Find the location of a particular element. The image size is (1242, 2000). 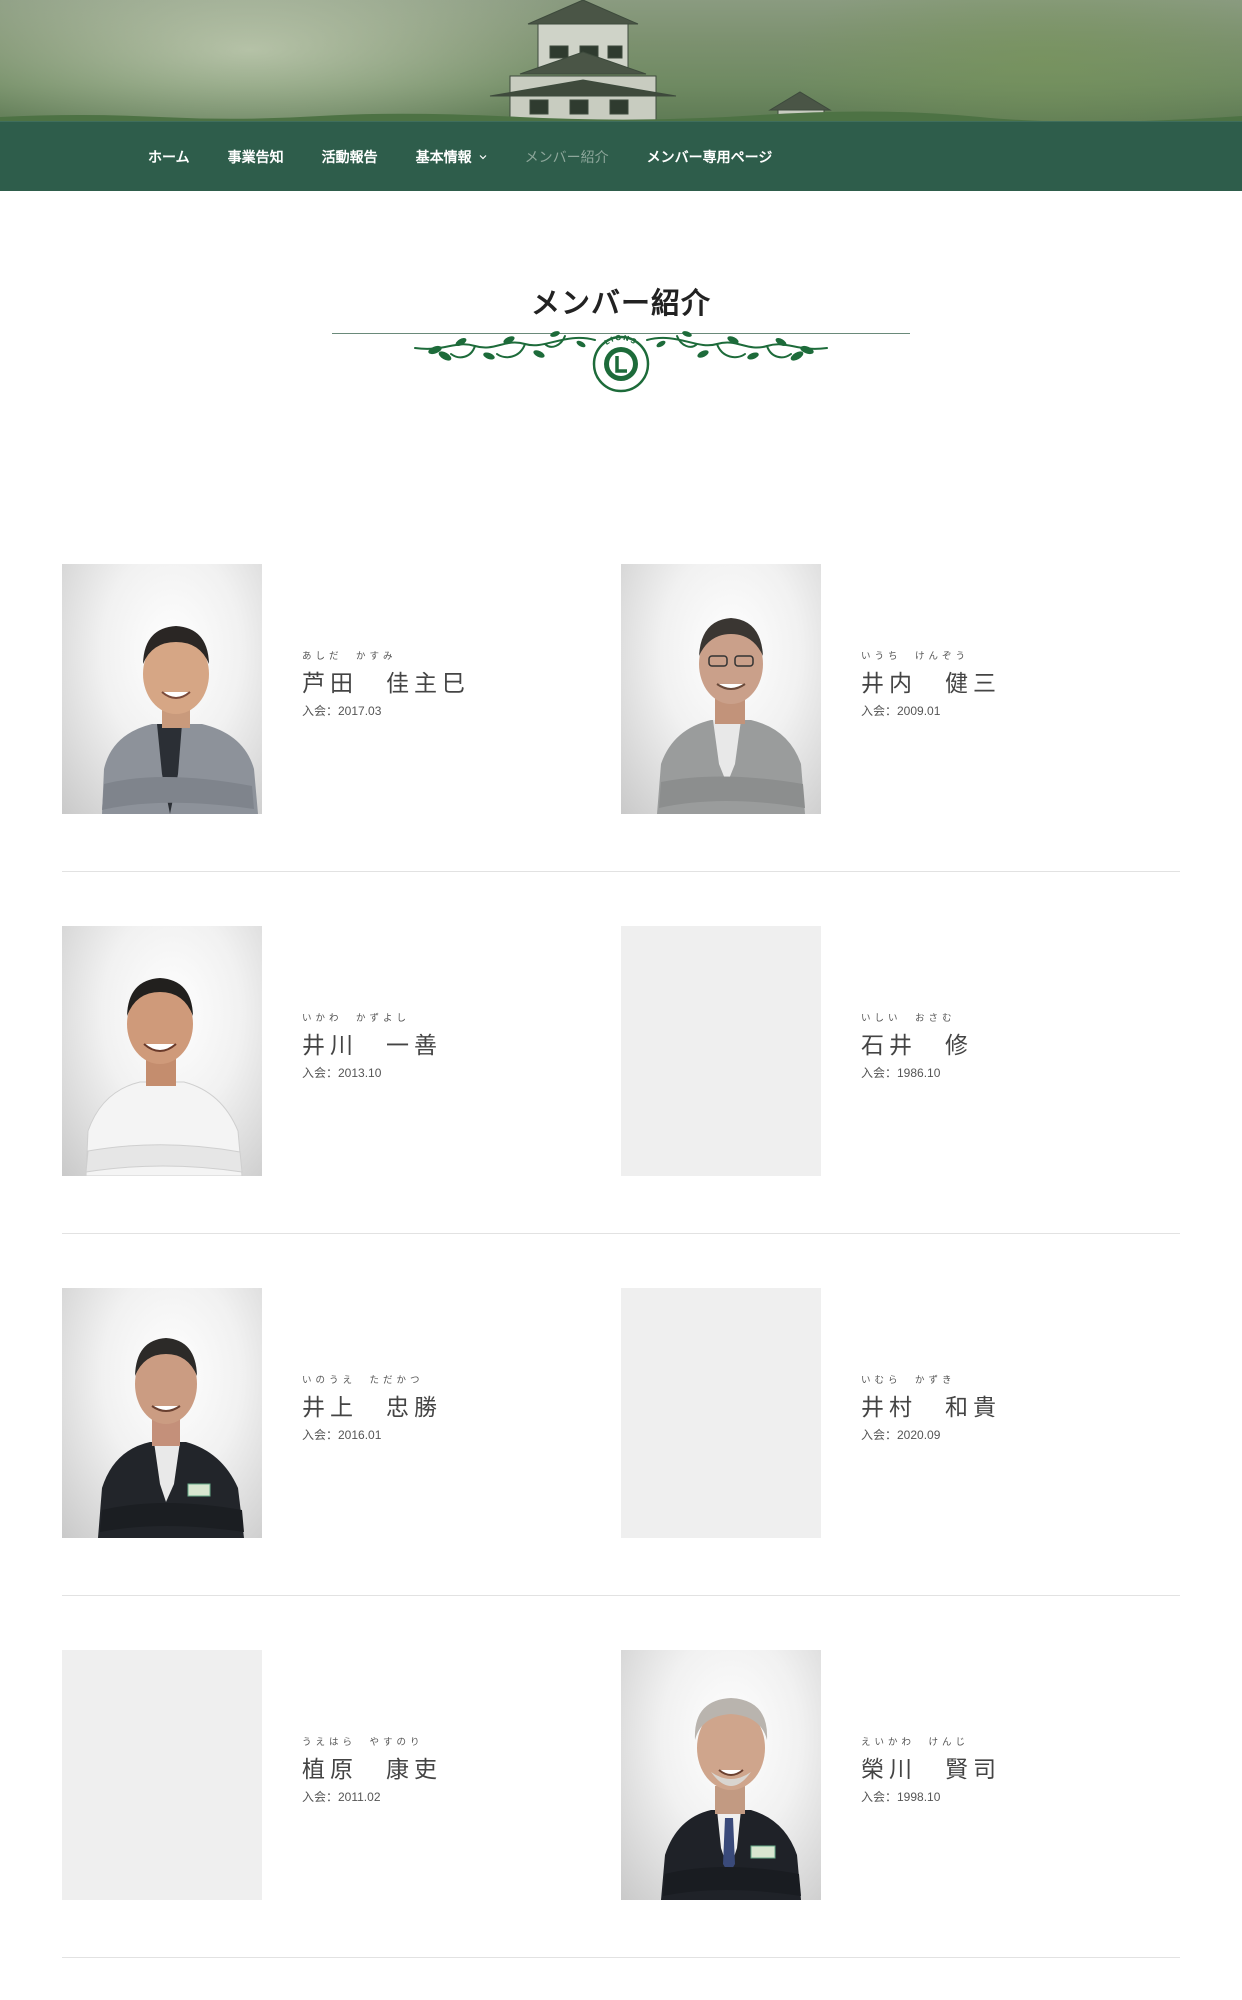

nav-item-event-notices: 事業告知 is located at coordinates (256, 157).